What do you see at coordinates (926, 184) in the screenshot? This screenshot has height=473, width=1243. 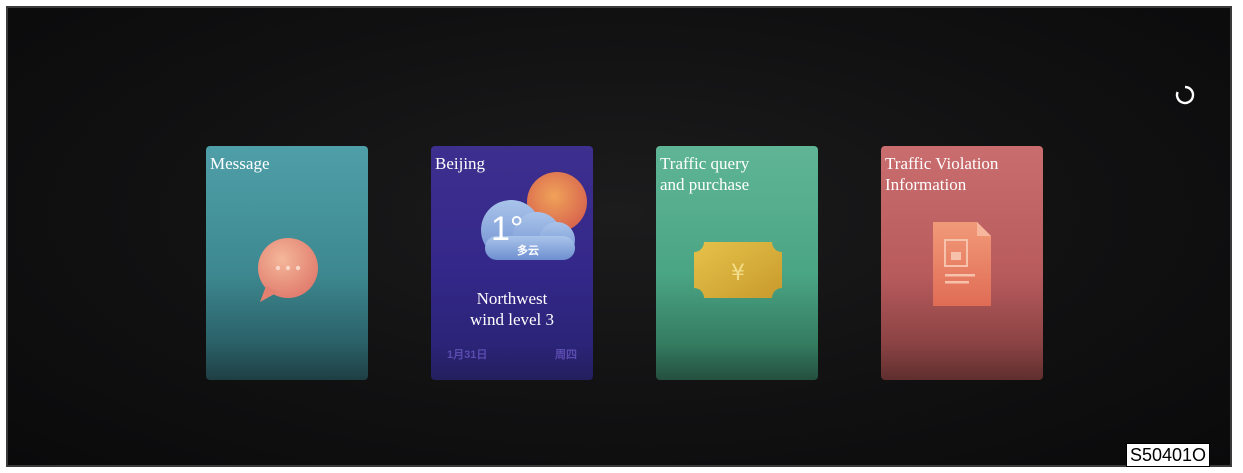 I see `traffic-violation-title-line-2: Information` at bounding box center [926, 184].